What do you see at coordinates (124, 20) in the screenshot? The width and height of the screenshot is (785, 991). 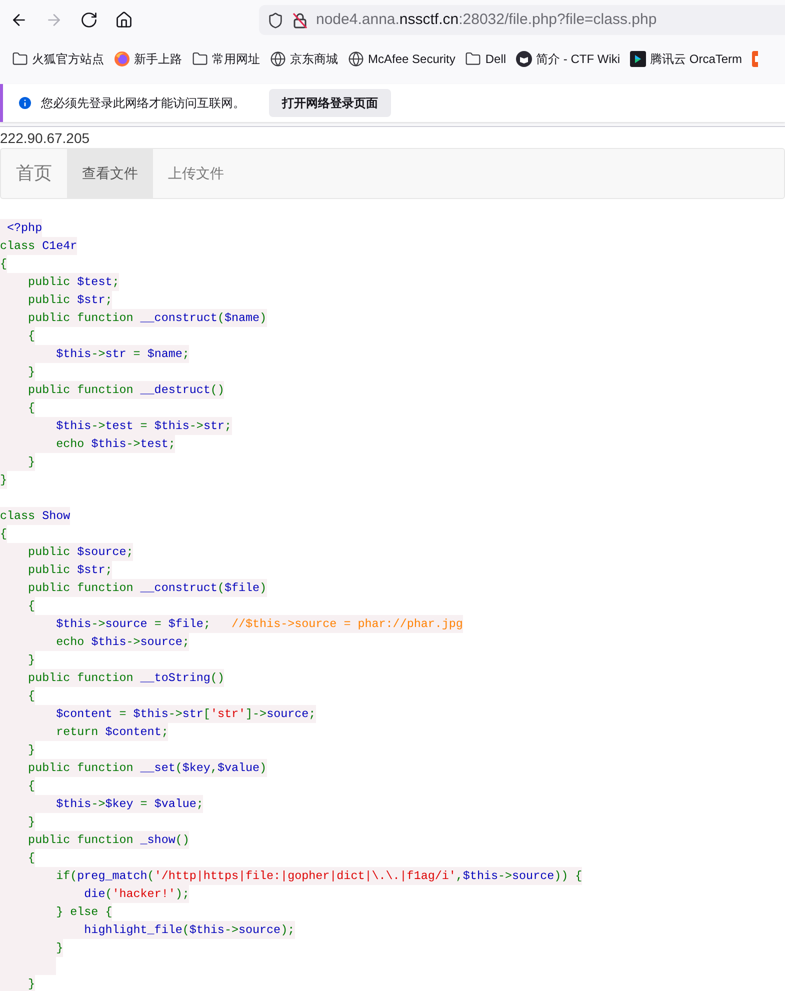 I see `home-icon` at bounding box center [124, 20].